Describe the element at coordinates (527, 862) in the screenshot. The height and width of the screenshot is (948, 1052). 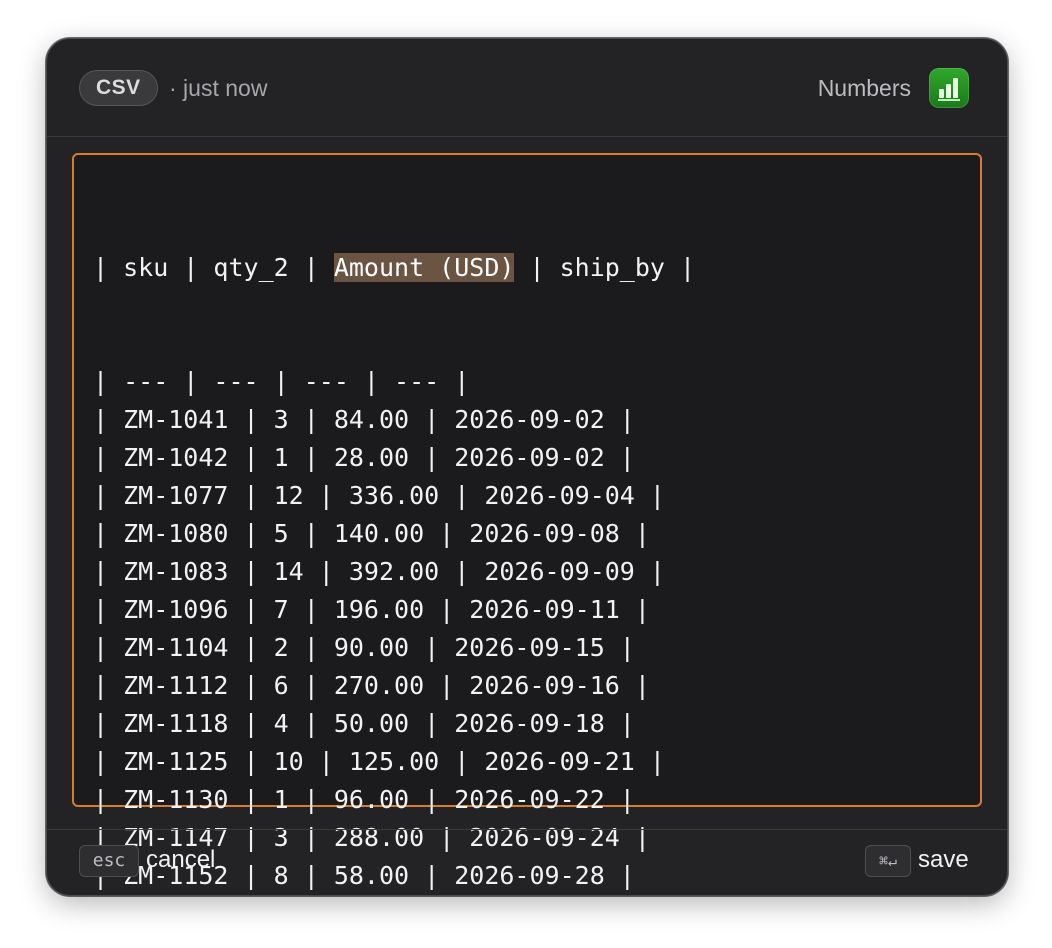
I see `dialog-footer: esc cancel ⌘↵ save` at that location.